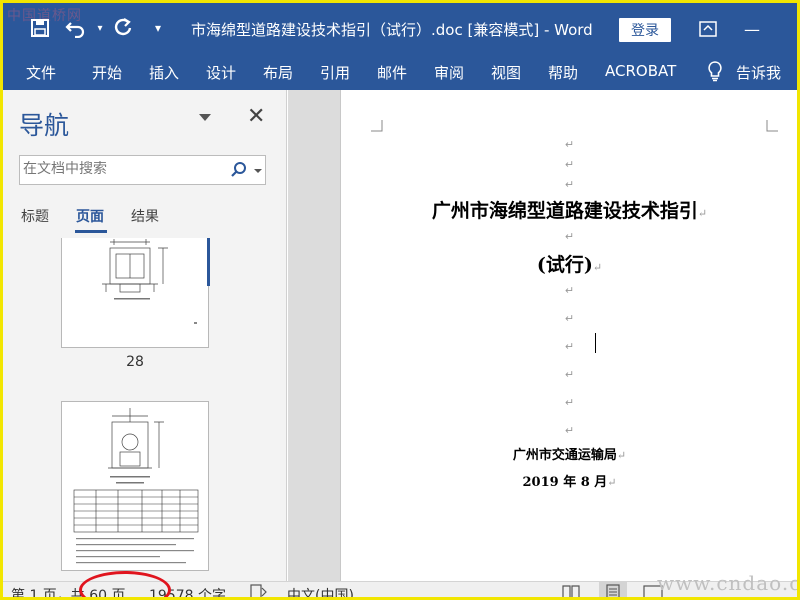 This screenshot has height=600, width=800. Describe the element at coordinates (90, 216) in the screenshot. I see `tab-pages: 页面` at that location.